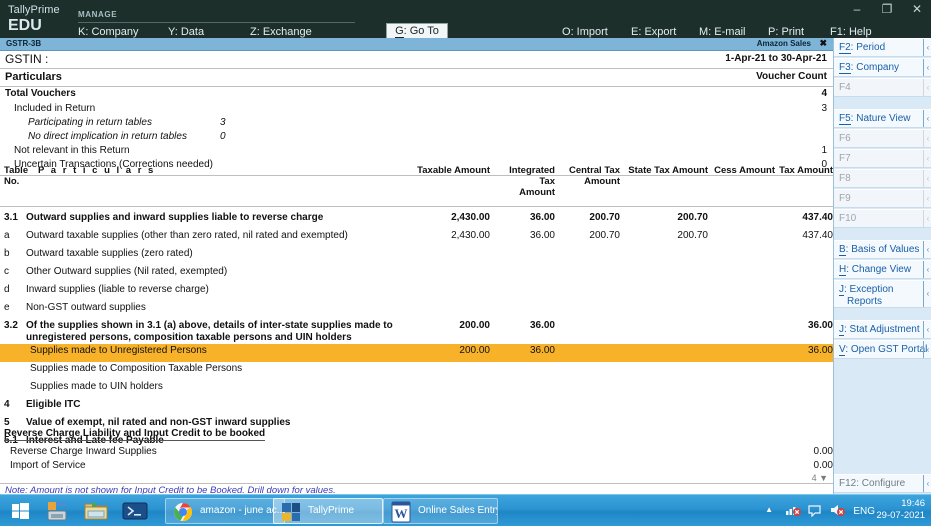 This screenshot has width=931, height=526. I want to click on clock: 19:46 29-07-2021, so click(900, 510).